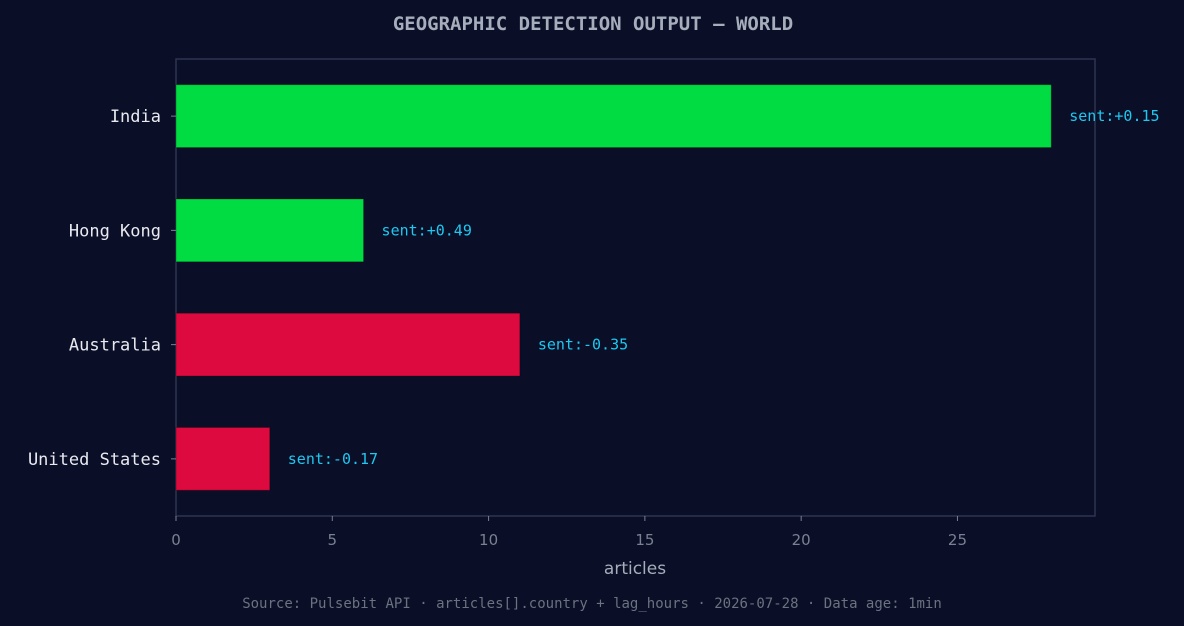  Describe the element at coordinates (801, 540) in the screenshot. I see `x-tick-label: 20` at that location.